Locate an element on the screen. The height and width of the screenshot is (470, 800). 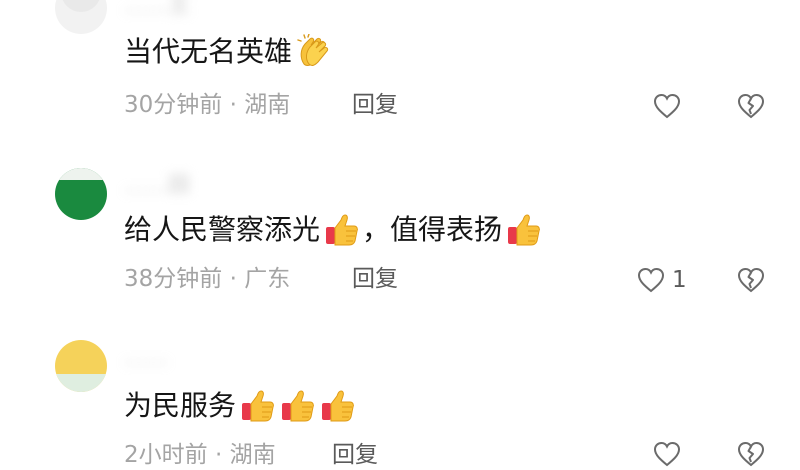
comment-text-part: 给人民警察添光 is located at coordinates (222, 229).